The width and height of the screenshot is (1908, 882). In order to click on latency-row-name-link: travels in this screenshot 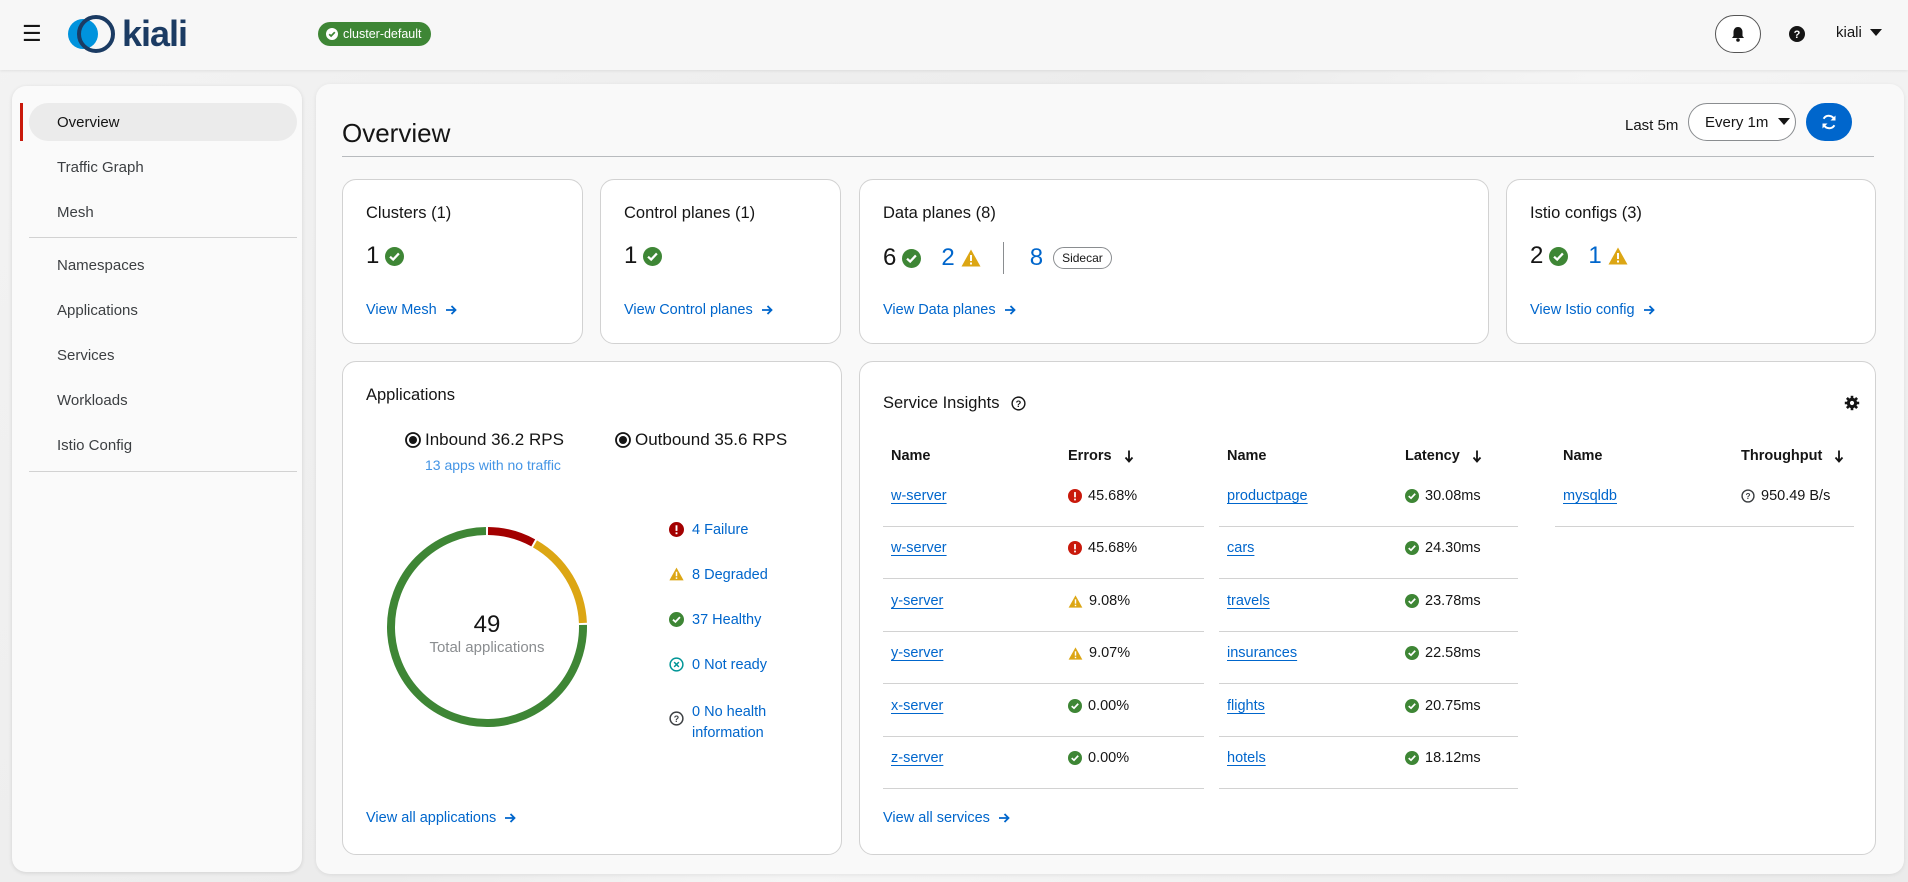, I will do `click(1248, 601)`.